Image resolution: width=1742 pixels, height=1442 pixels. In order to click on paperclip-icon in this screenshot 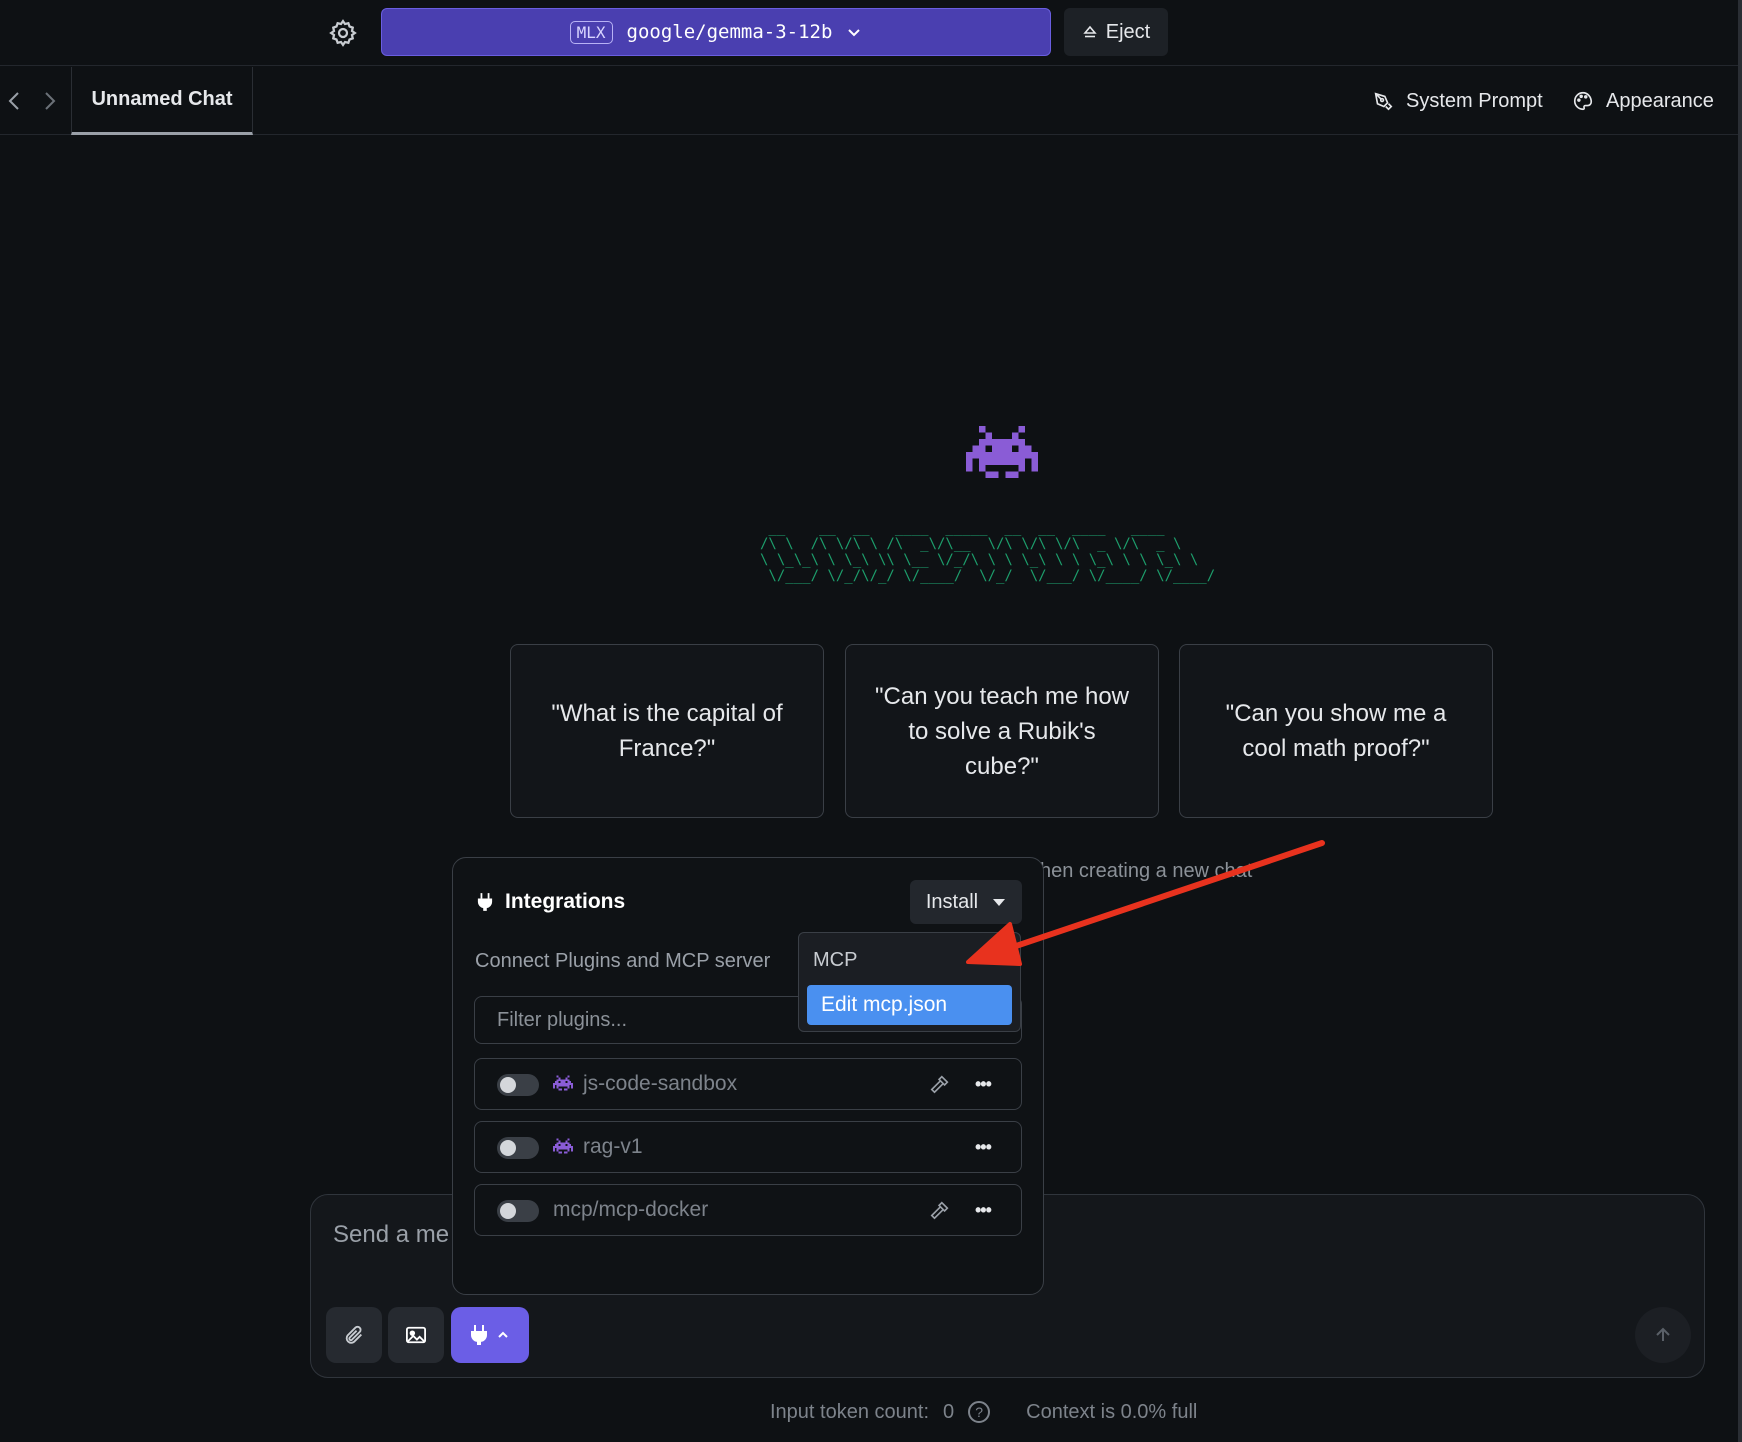, I will do `click(353, 1334)`.